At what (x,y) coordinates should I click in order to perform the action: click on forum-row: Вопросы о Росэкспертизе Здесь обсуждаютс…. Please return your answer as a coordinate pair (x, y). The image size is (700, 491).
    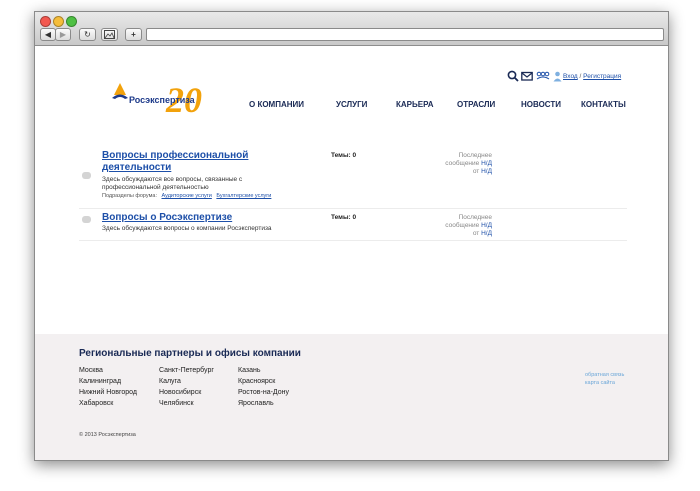
    Looking at the image, I should click on (353, 226).